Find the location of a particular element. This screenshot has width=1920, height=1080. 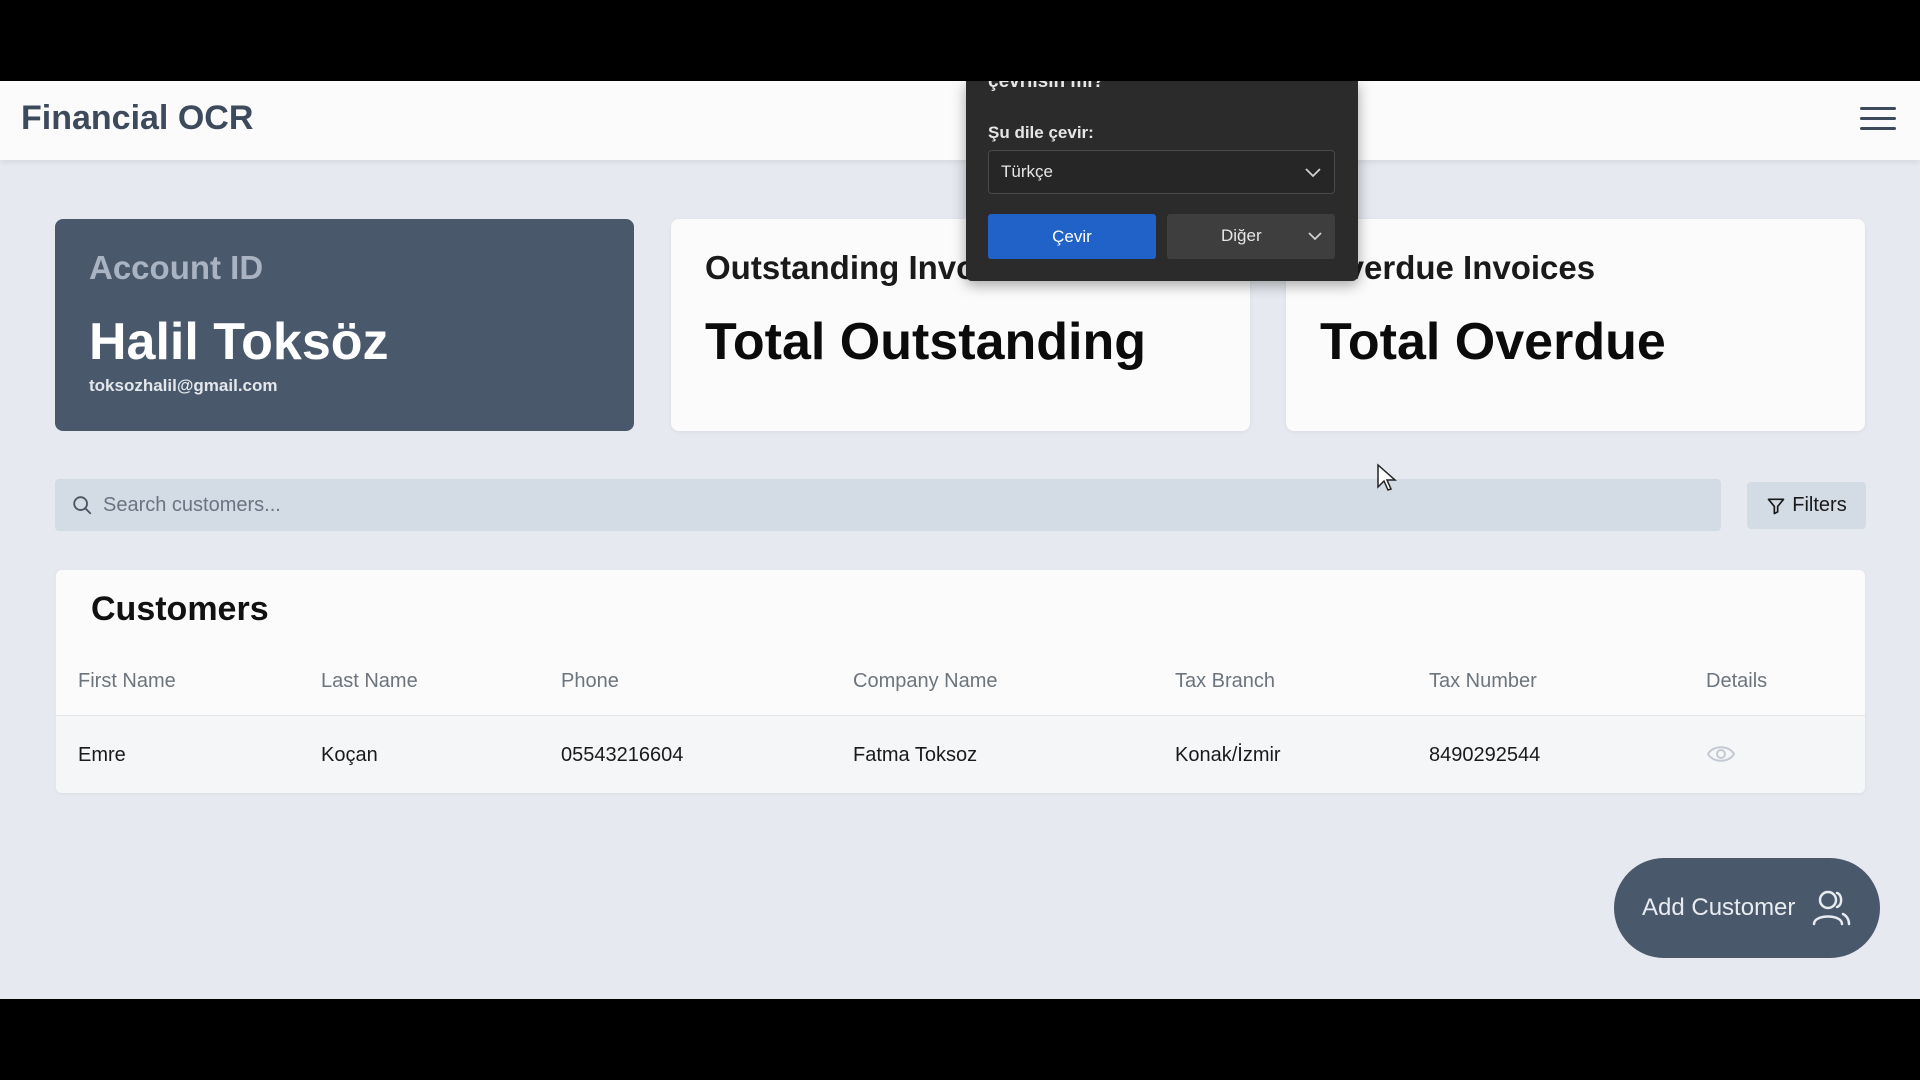

account-email: toksozhalil@gmail.com is located at coordinates (183, 385).